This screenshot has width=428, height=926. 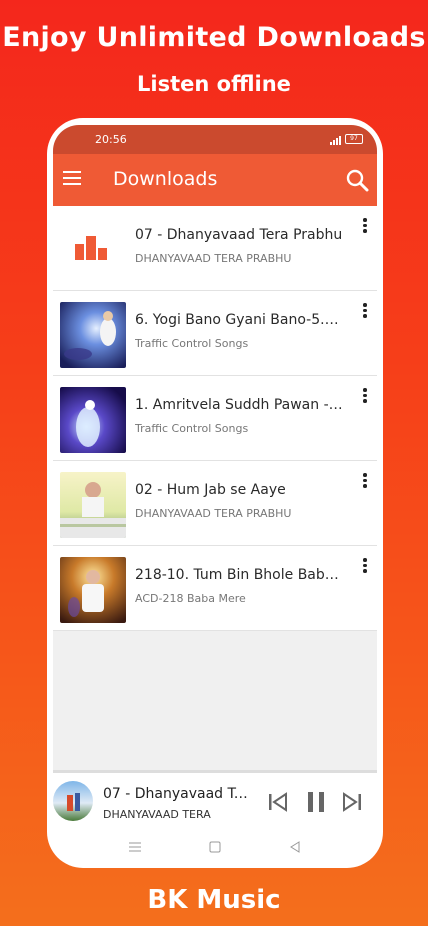 What do you see at coordinates (73, 801) in the screenshot?
I see `player-artwork` at bounding box center [73, 801].